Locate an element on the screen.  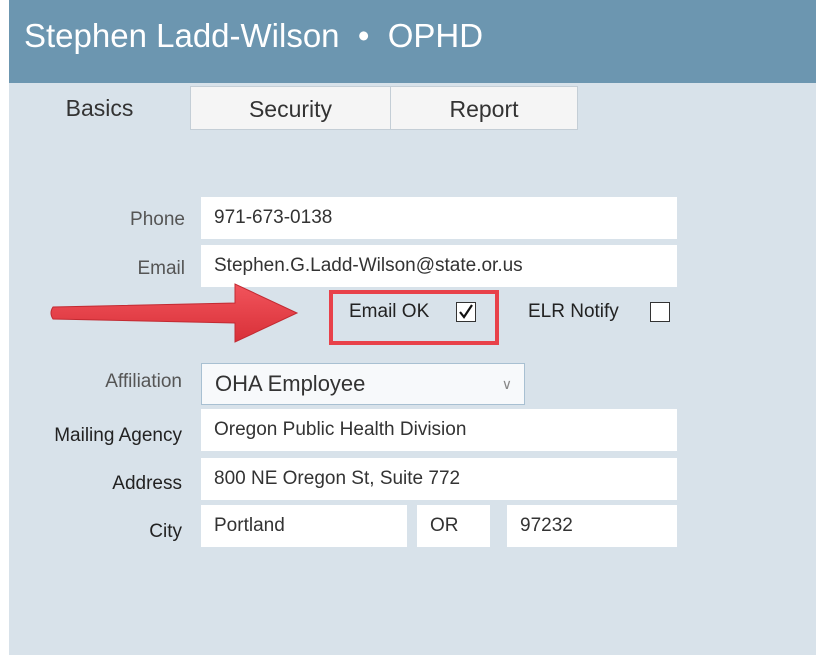
city-field: Portland is located at coordinates (304, 526).